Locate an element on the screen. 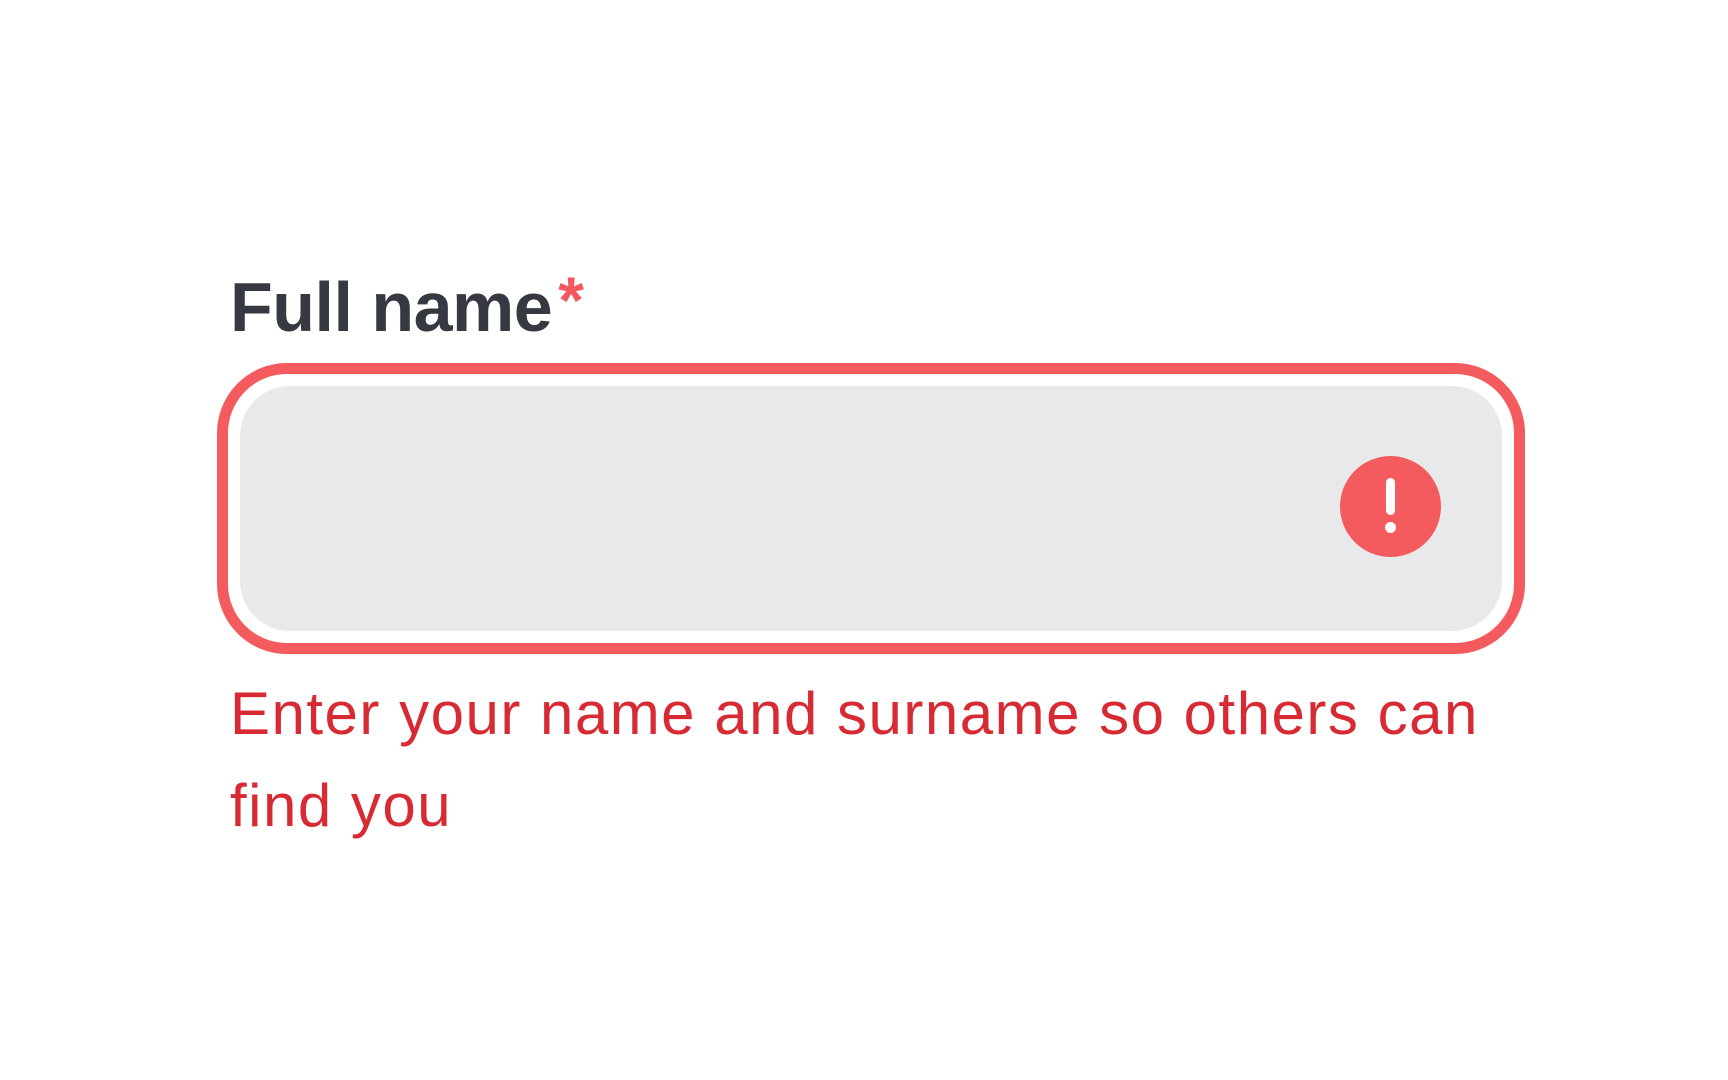  exclamation-bar is located at coordinates (1390, 496).